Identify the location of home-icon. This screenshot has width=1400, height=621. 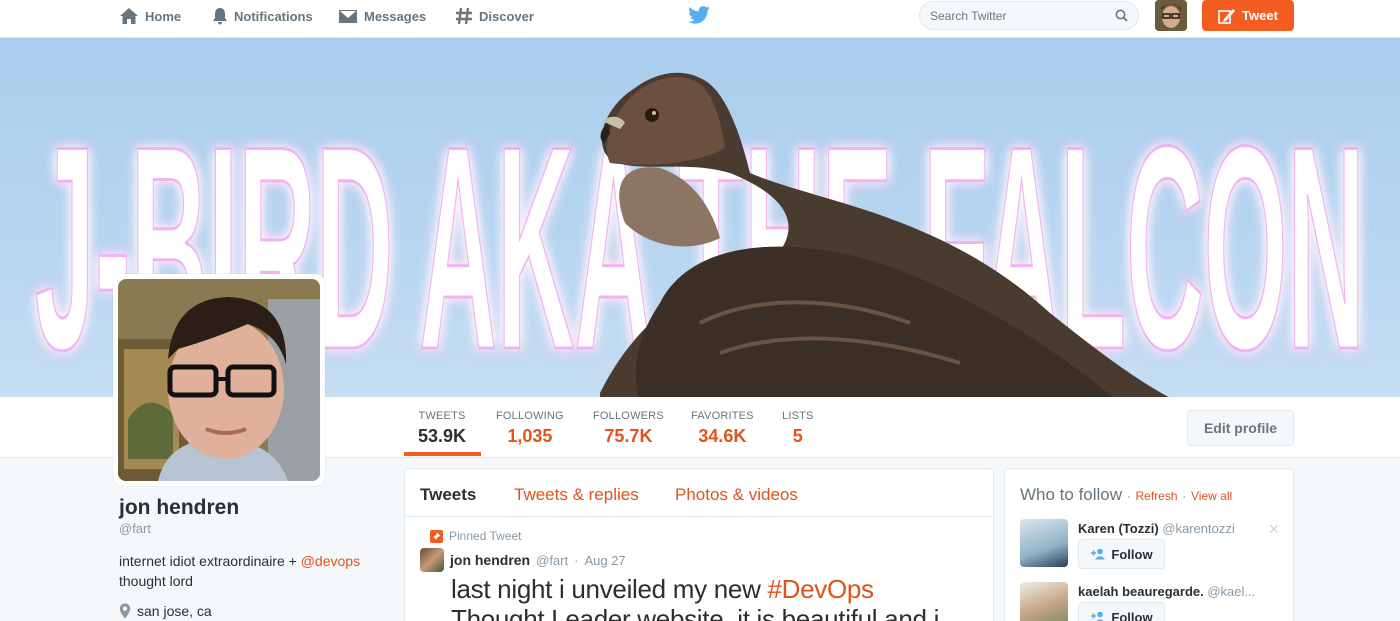
(129, 16).